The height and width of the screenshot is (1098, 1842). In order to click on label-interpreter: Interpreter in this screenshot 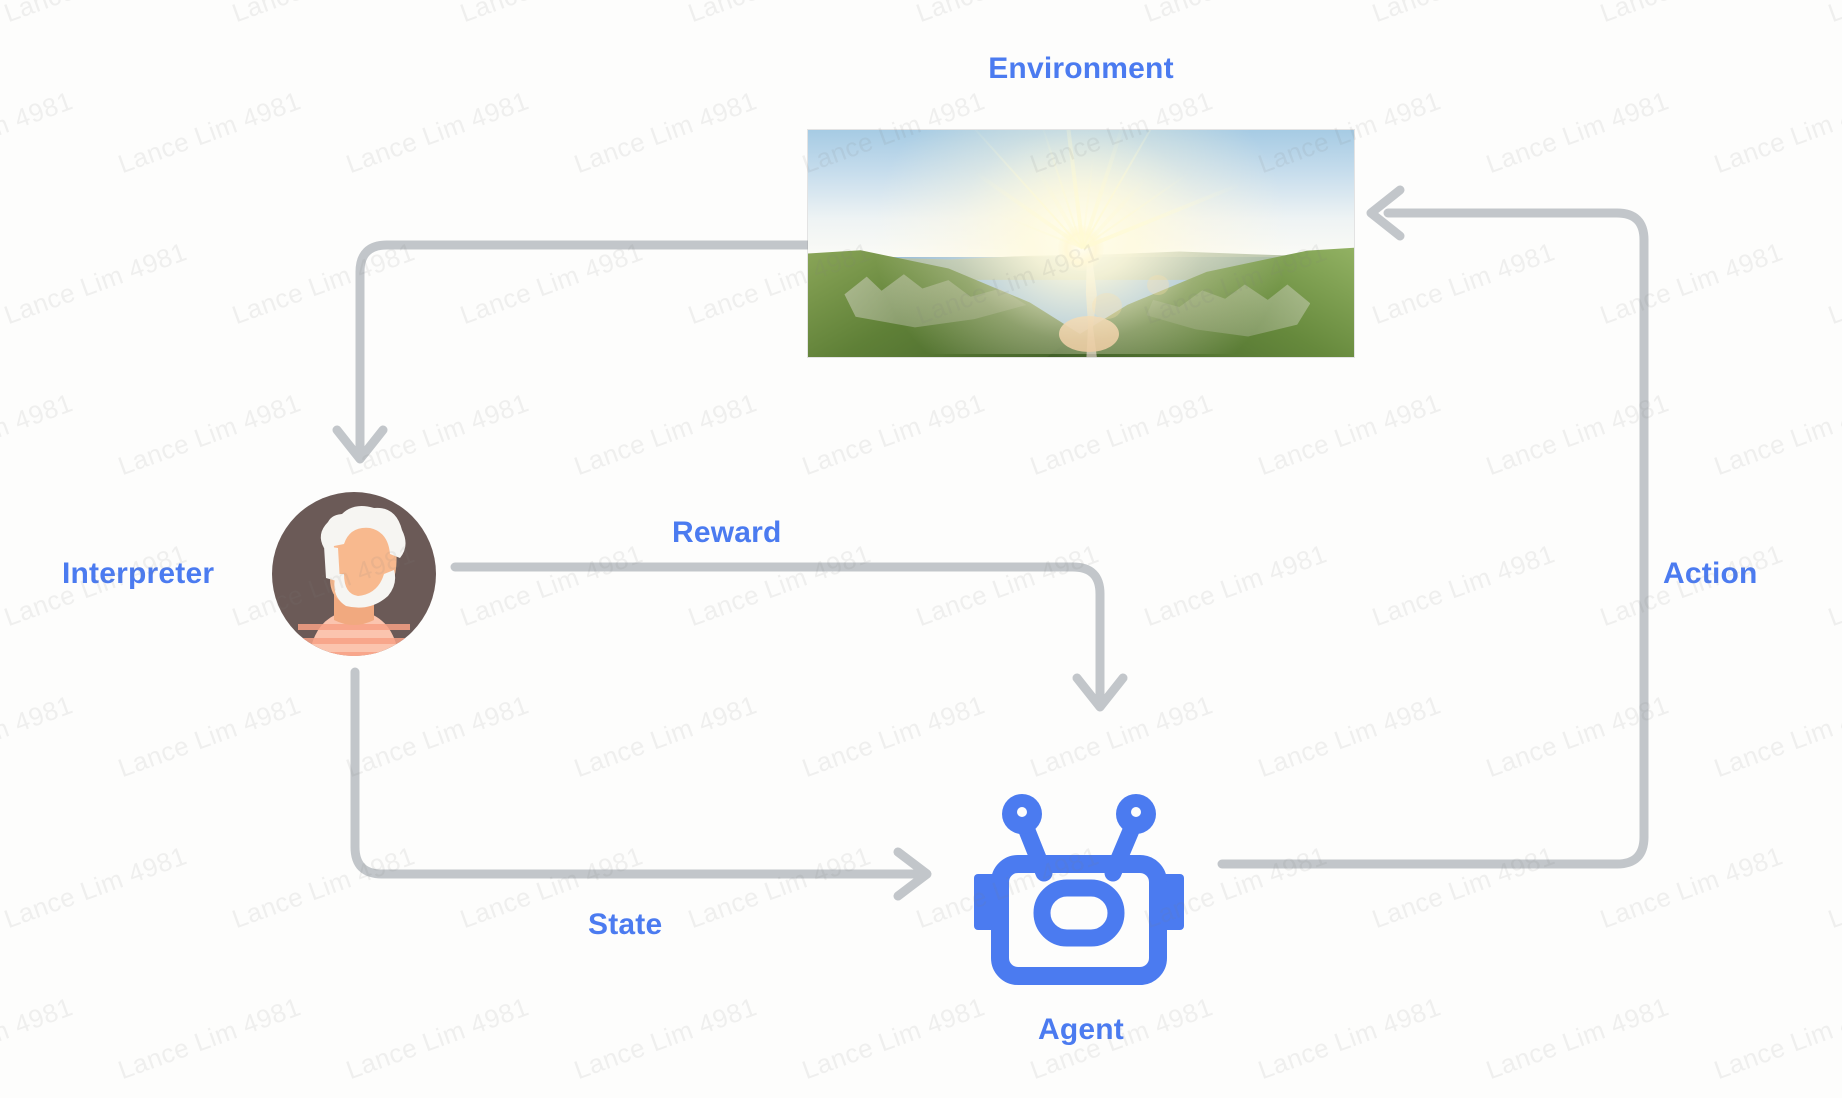, I will do `click(138, 573)`.